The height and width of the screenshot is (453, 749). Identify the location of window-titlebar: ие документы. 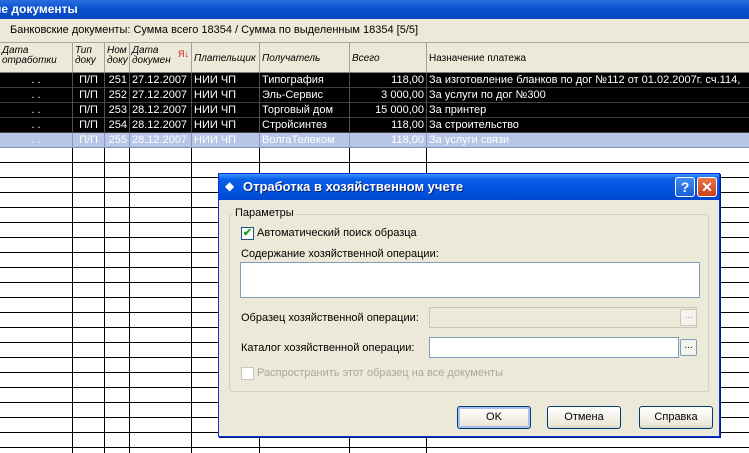
(374, 9).